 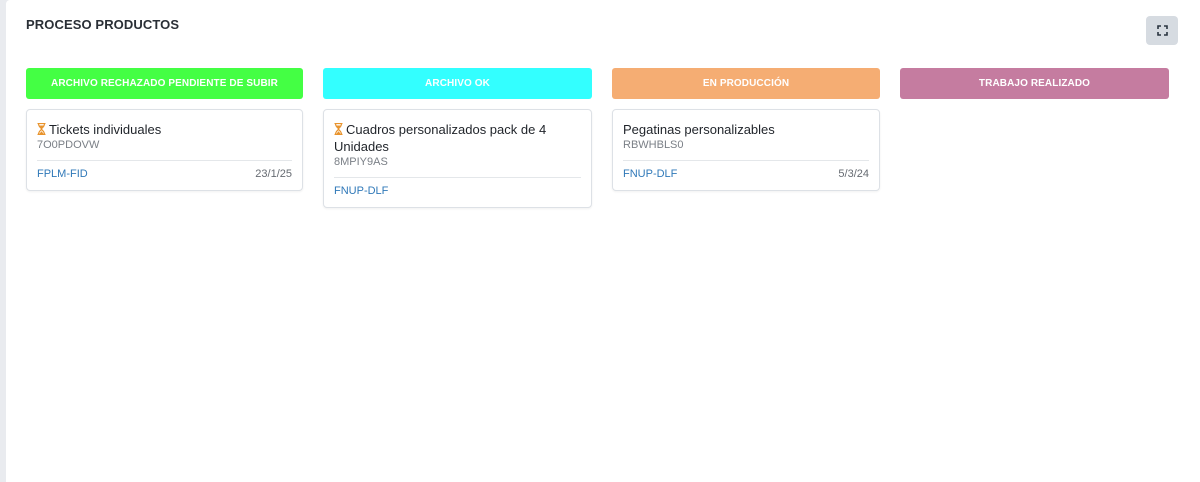 I want to click on card-code: 8MPIY9AS, so click(x=361, y=162).